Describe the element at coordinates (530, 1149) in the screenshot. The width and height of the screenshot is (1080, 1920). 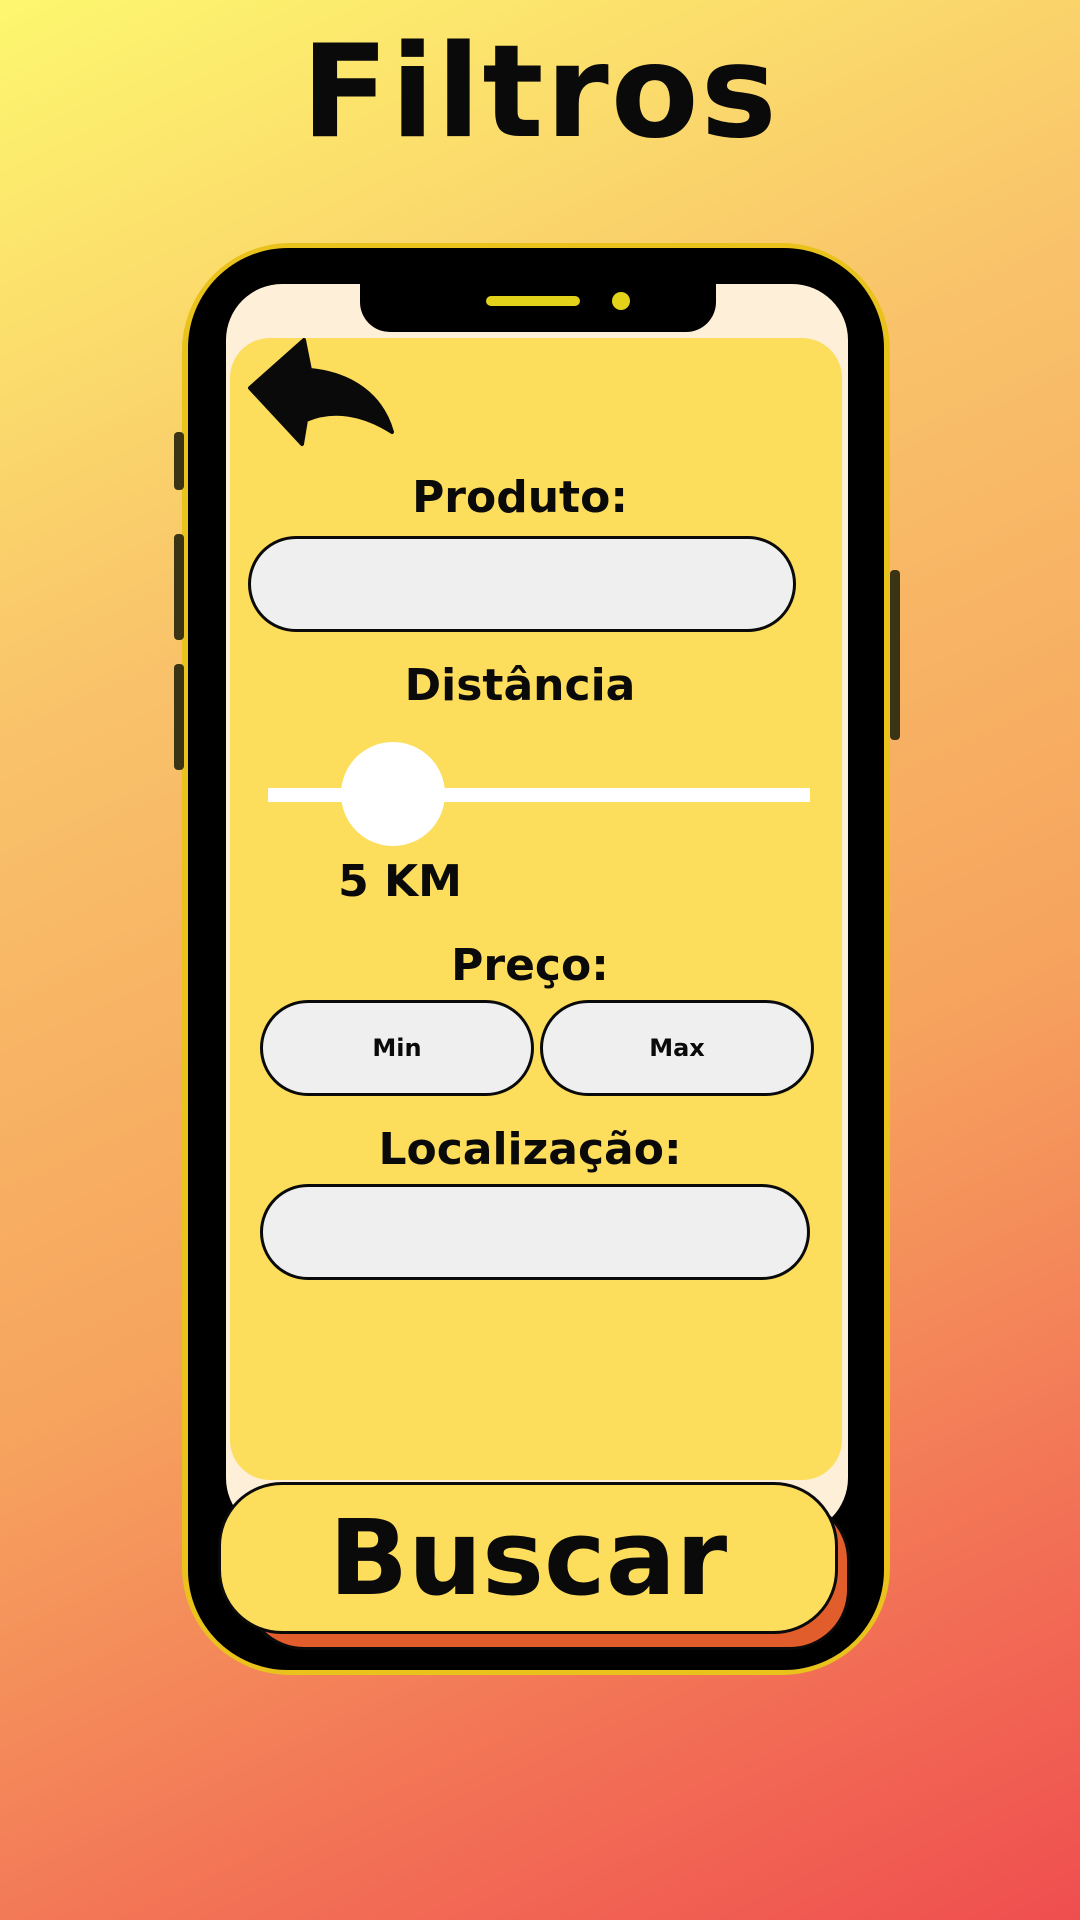
I see `location-label: Localização:` at that location.